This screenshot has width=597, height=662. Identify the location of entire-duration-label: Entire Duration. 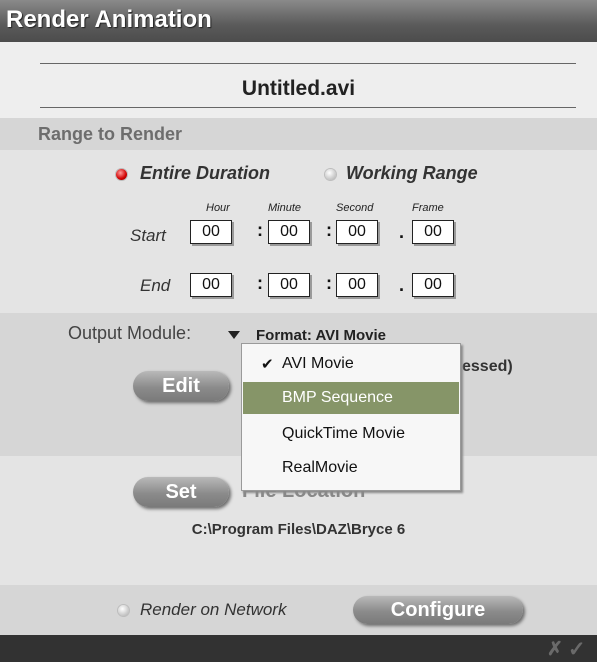
(205, 173).